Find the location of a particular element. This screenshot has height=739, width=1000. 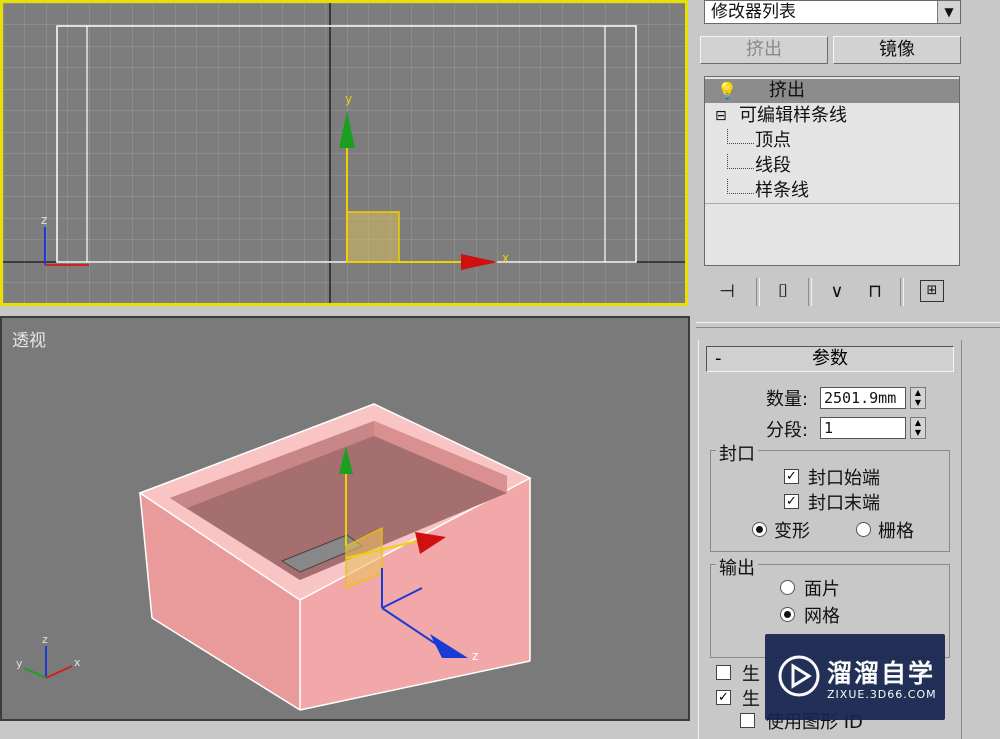

mini-x-label: x is located at coordinates (77, 662).